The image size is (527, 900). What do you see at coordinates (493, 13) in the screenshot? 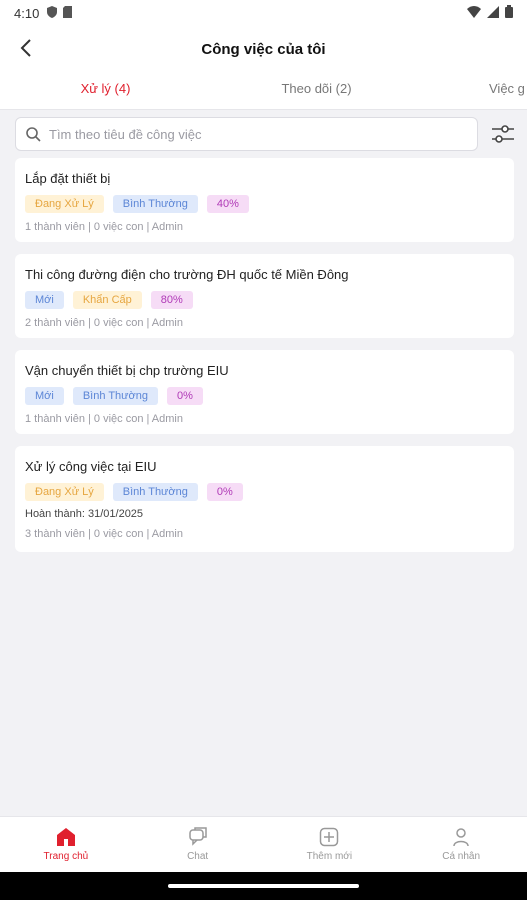
I see `signal-icon` at bounding box center [493, 13].